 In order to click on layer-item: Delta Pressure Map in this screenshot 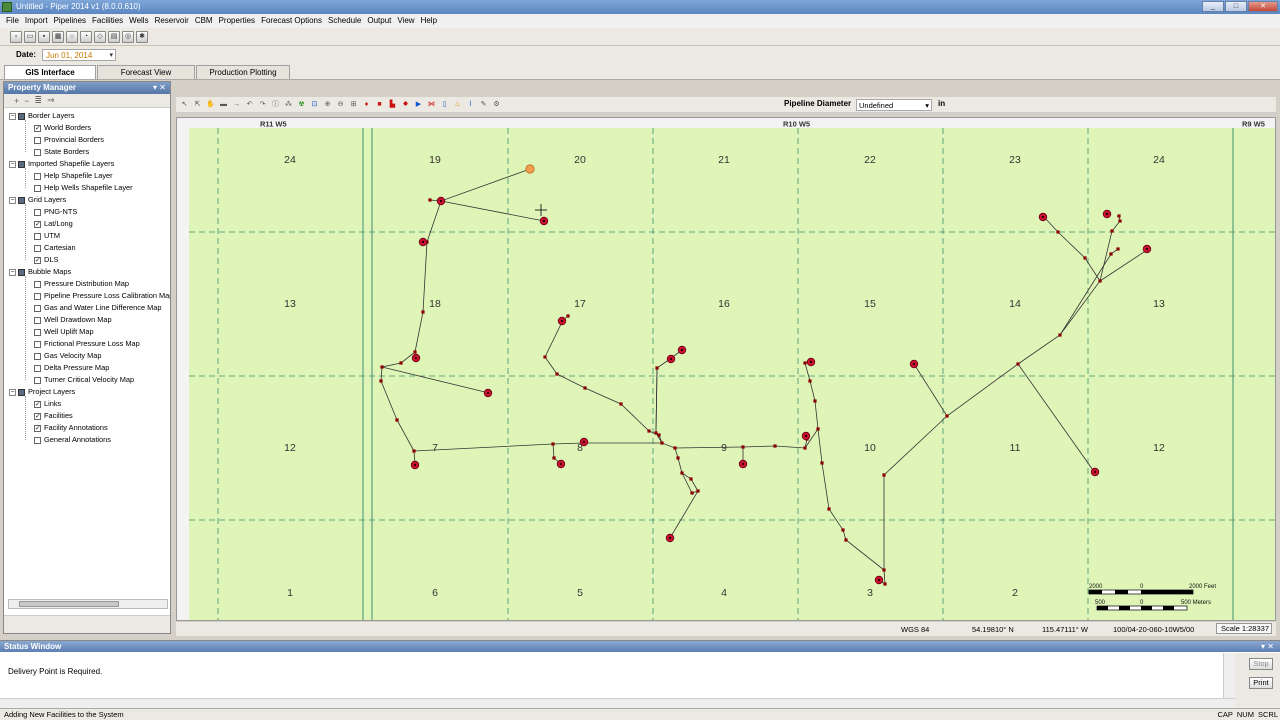, I will do `click(71, 368)`.